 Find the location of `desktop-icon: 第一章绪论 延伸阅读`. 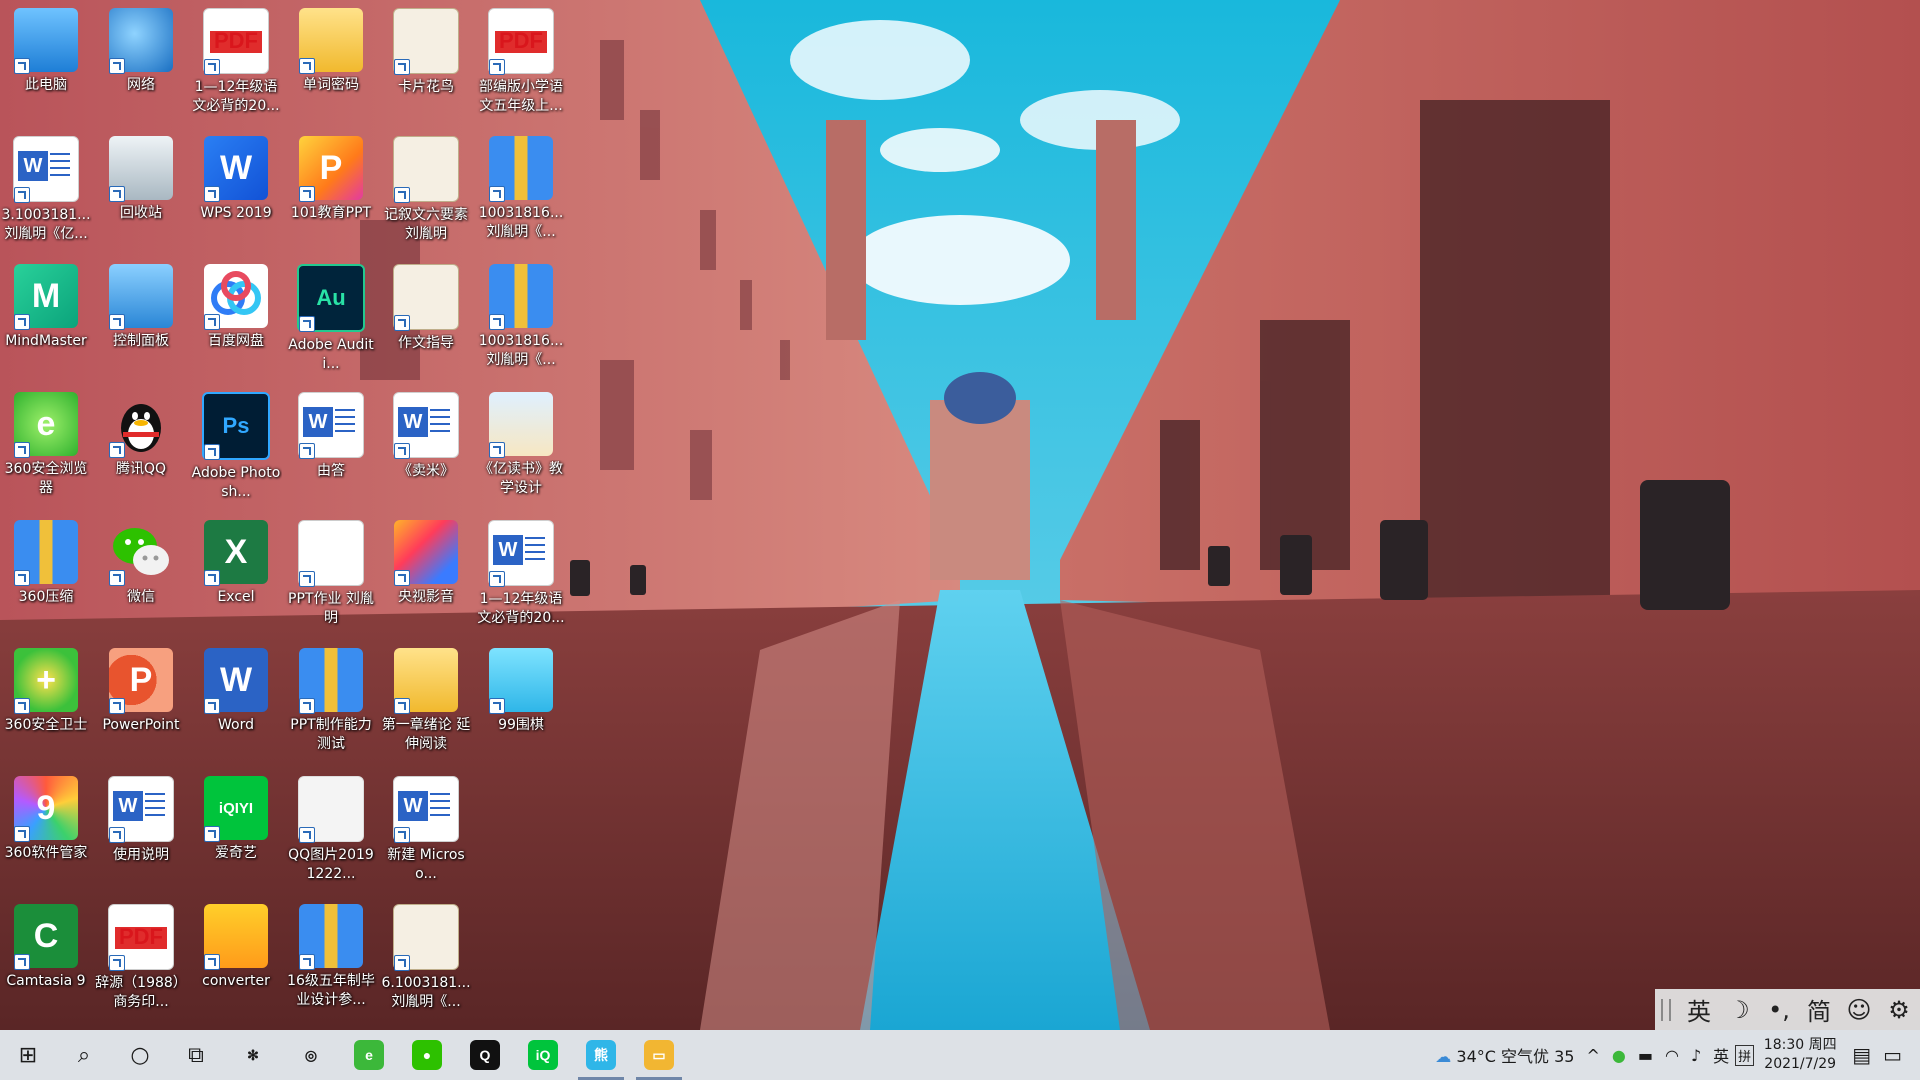

desktop-icon: 第一章绪论 延伸阅读 is located at coordinates (426, 702).